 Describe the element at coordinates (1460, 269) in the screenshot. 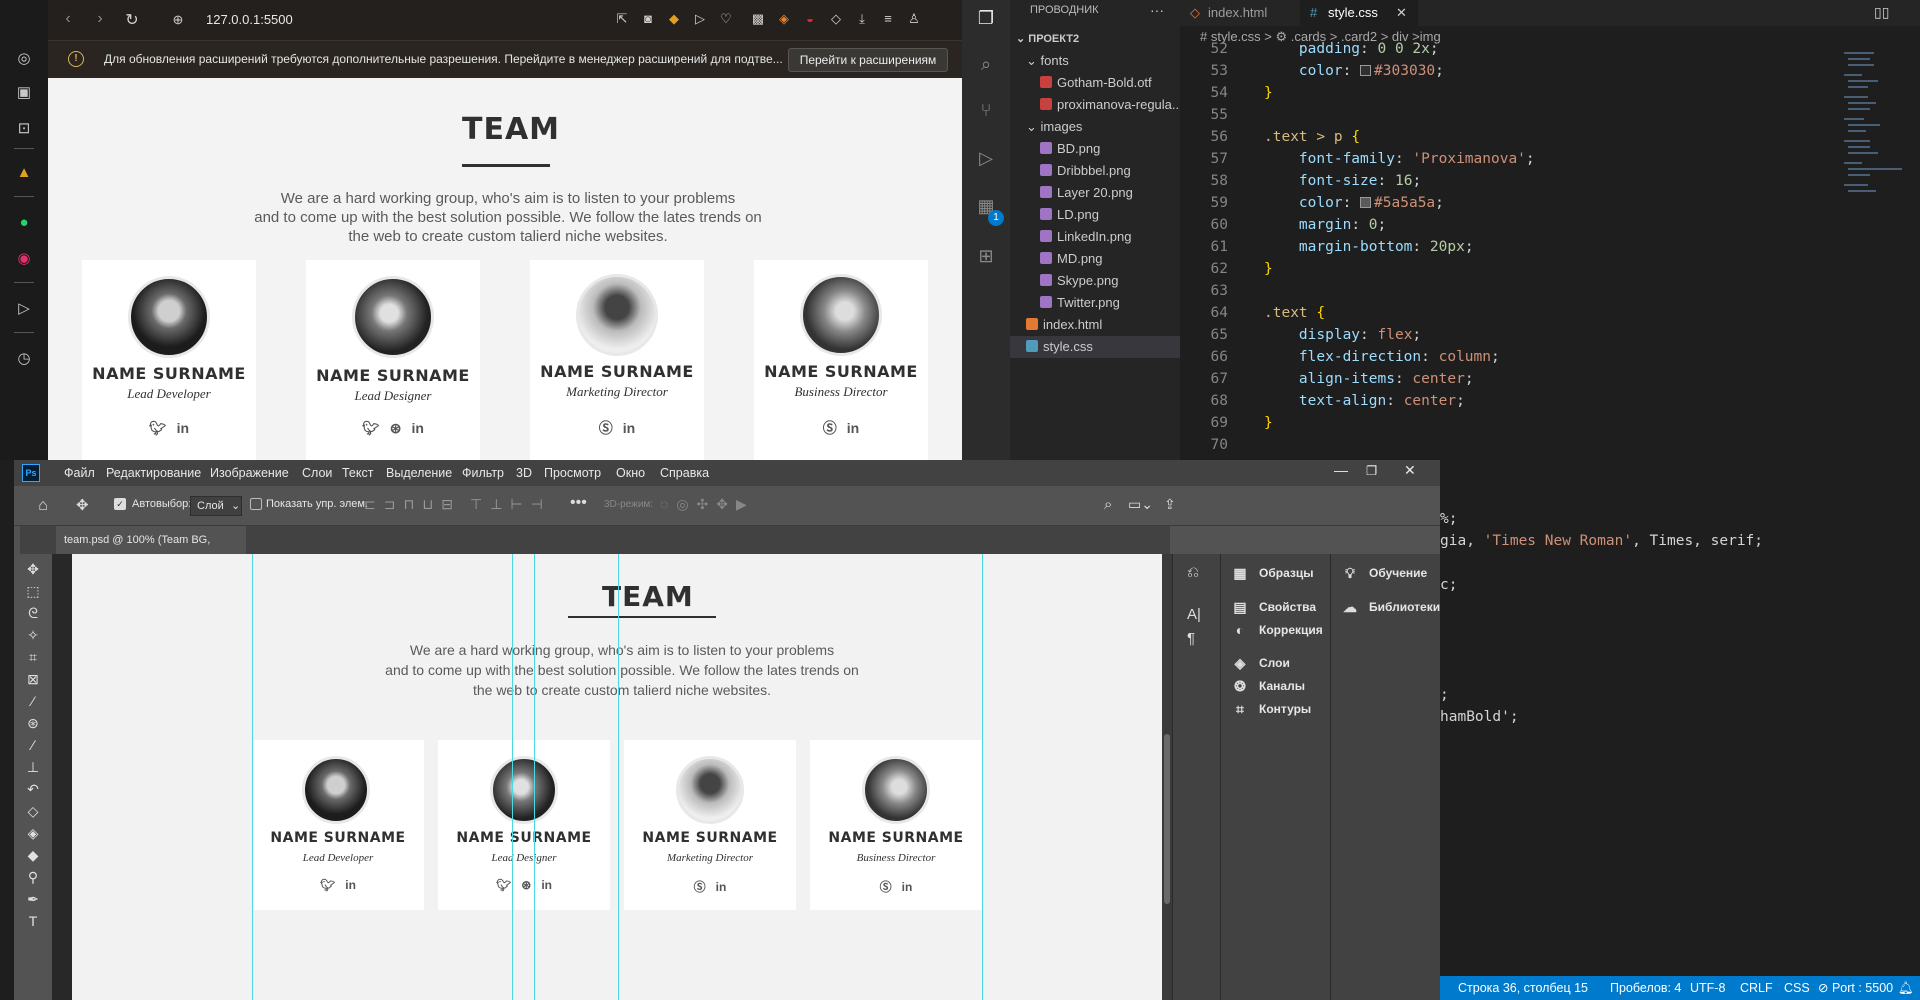

I see `code-line: 62}` at that location.